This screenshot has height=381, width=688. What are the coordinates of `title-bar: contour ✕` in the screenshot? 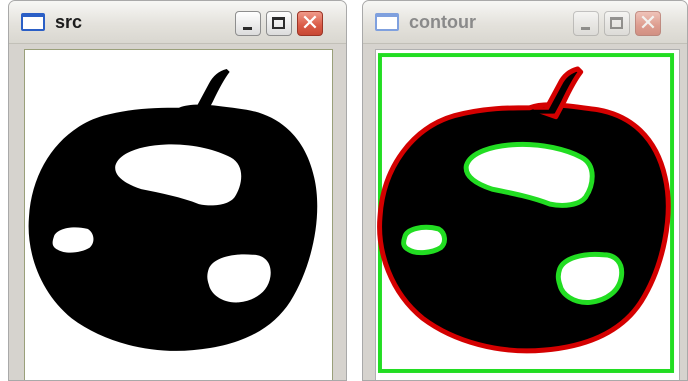 It's located at (525, 22).